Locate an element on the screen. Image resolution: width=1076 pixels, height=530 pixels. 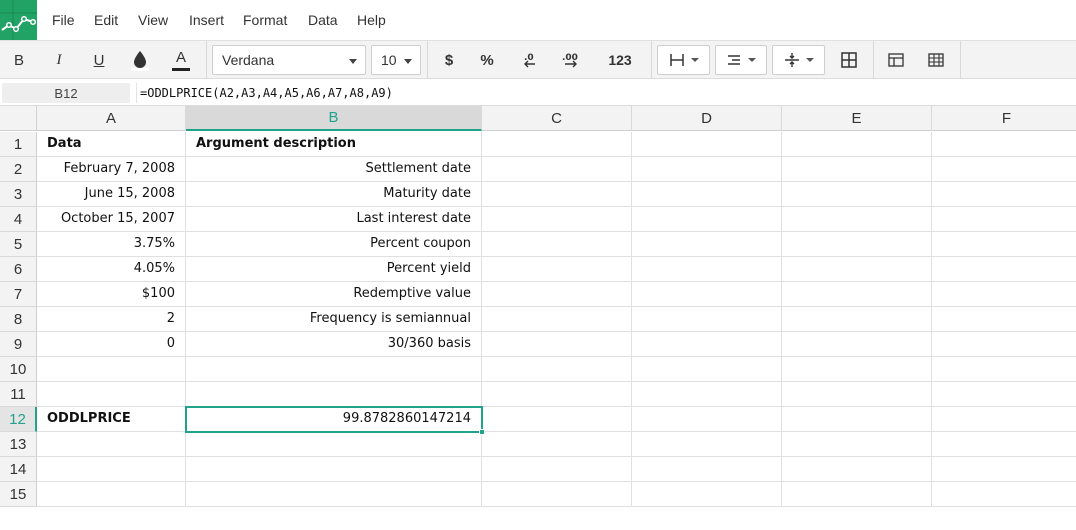
cell-c4 is located at coordinates (557, 219).